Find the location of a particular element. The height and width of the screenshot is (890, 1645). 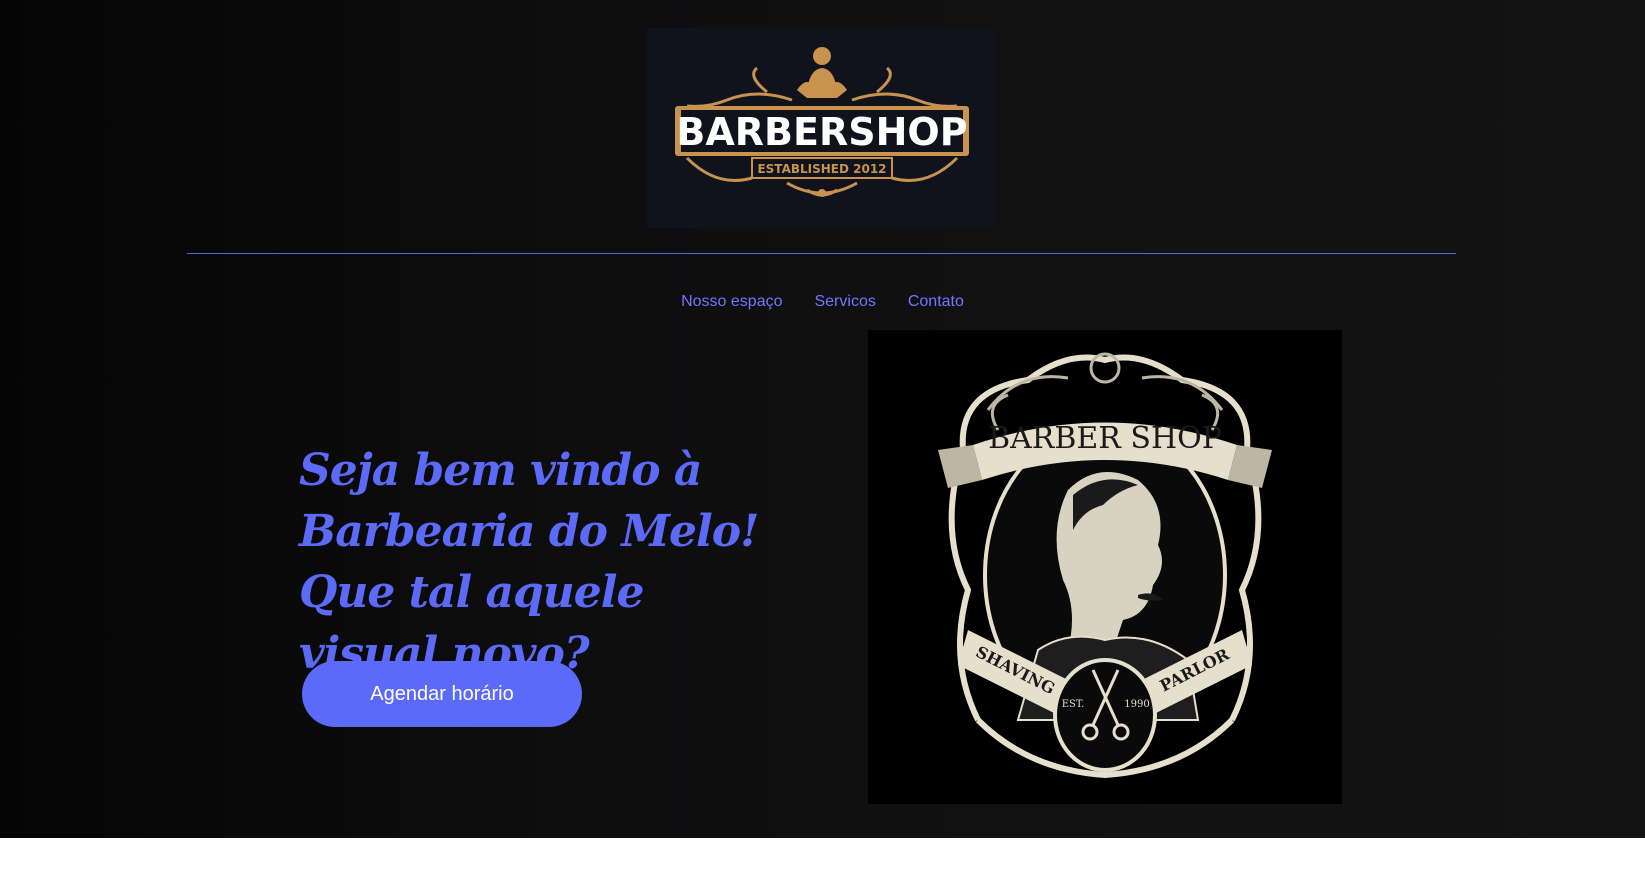

badge-est-label: EST. is located at coordinates (1073, 704).